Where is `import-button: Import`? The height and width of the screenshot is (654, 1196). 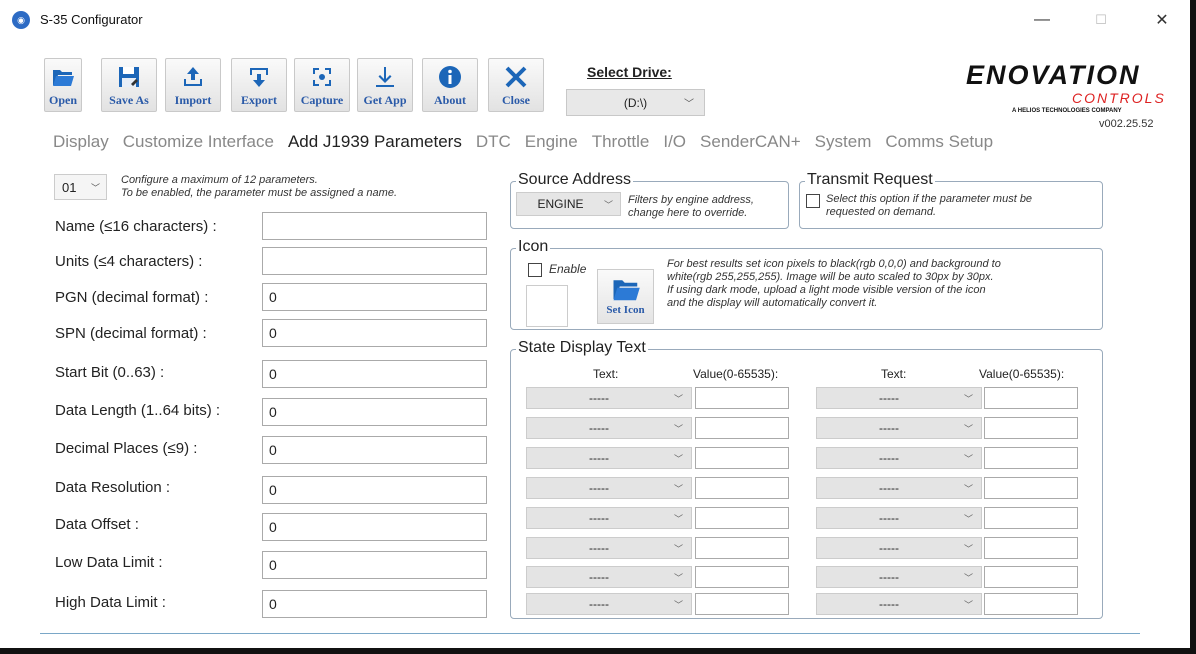
import-button: Import is located at coordinates (193, 85).